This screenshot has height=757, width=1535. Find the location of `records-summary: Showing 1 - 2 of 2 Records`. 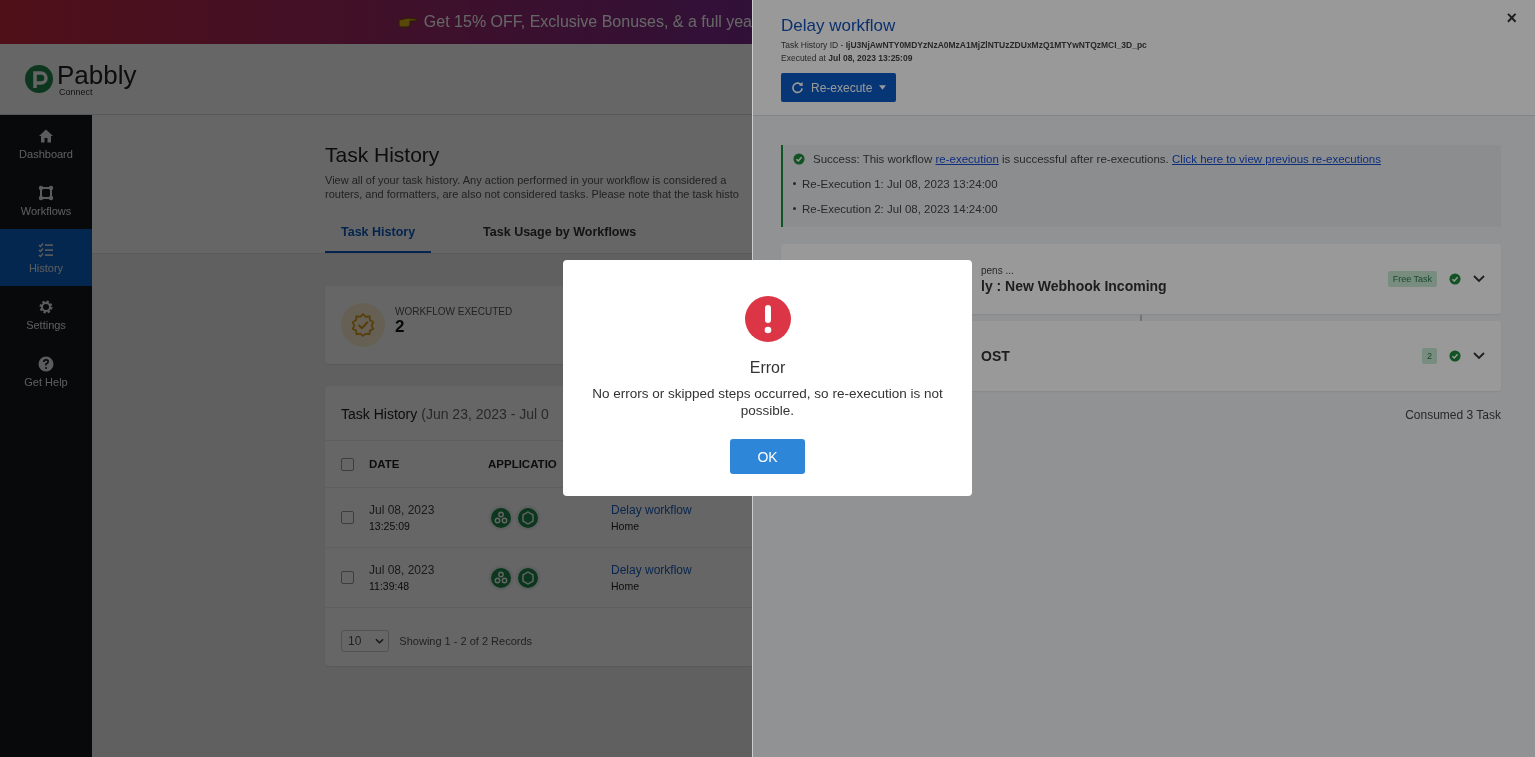

records-summary: Showing 1 - 2 of 2 Records is located at coordinates (466, 641).